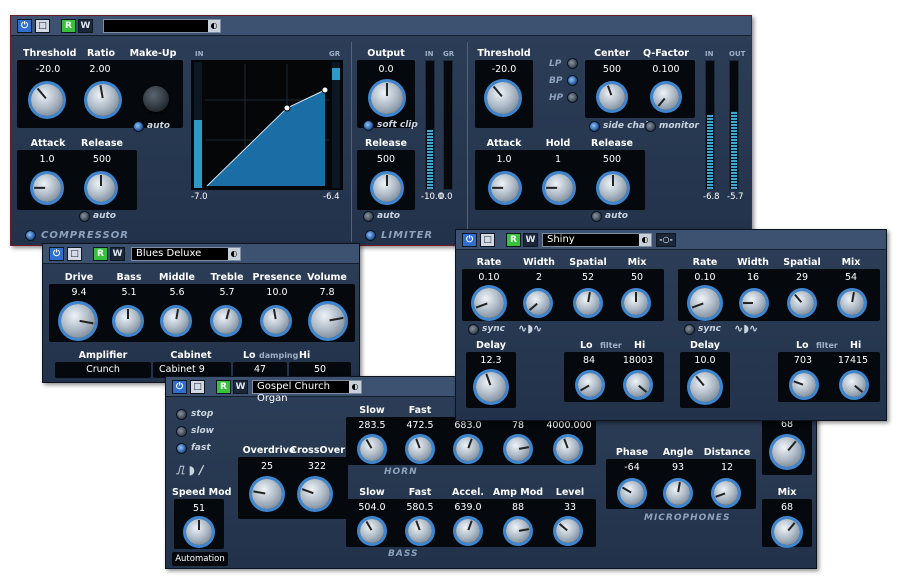  What do you see at coordinates (56, 254) in the screenshot?
I see `amp-power-button: ⏻` at bounding box center [56, 254].